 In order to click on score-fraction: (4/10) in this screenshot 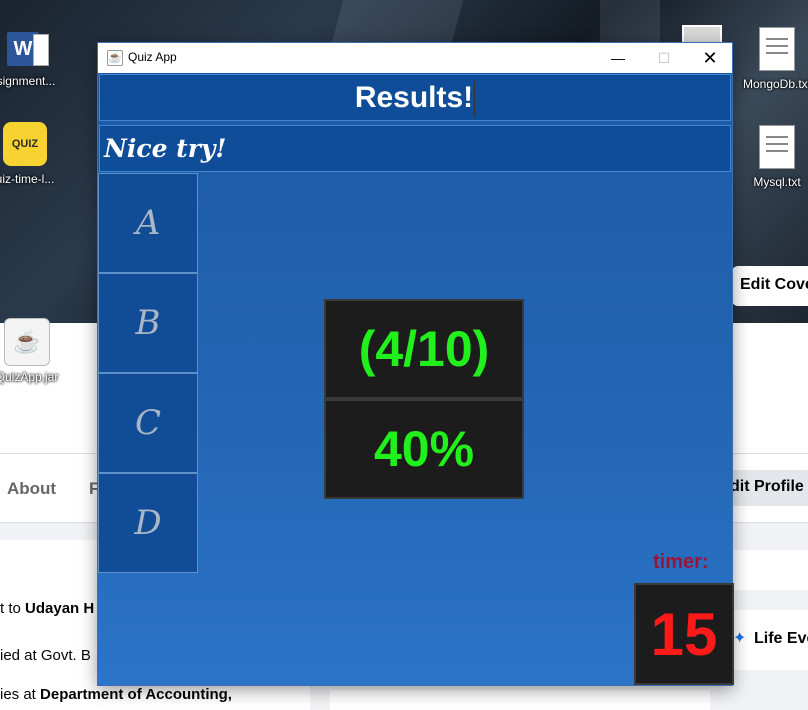, I will do `click(424, 349)`.